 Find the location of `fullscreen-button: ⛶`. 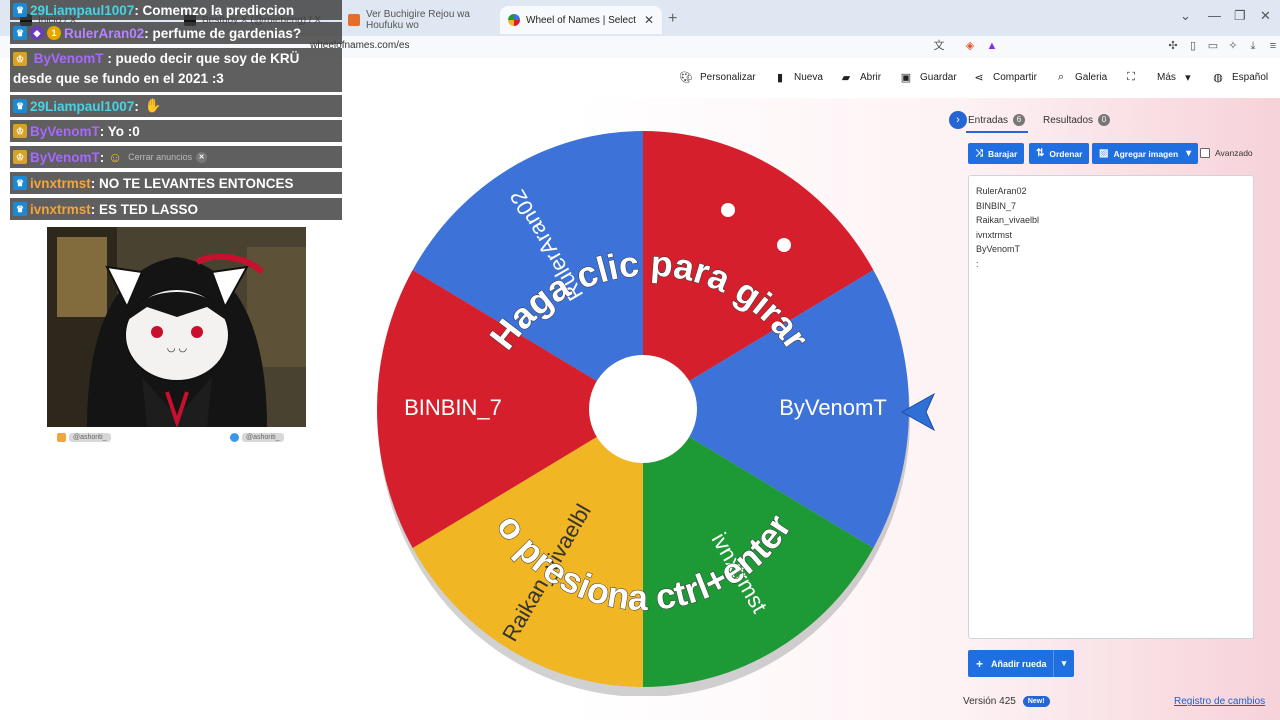

fullscreen-button: ⛶ is located at coordinates (1135, 77).